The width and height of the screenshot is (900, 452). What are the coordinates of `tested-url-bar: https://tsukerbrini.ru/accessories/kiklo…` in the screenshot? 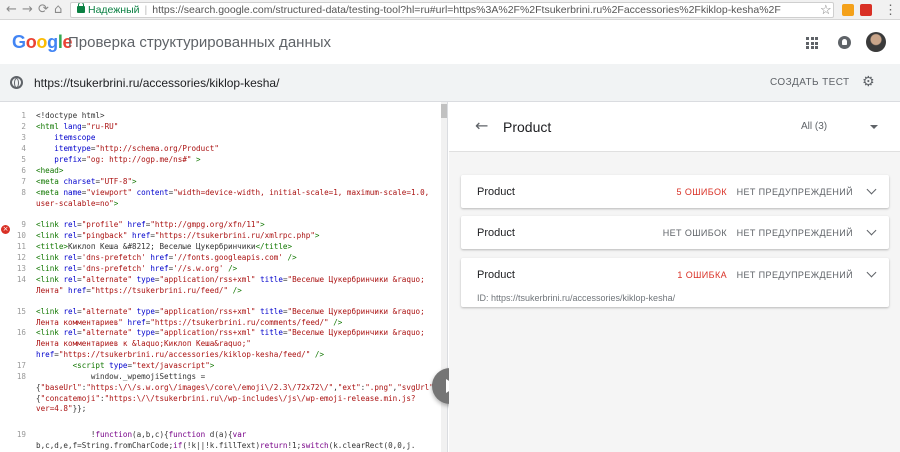 It's located at (450, 83).